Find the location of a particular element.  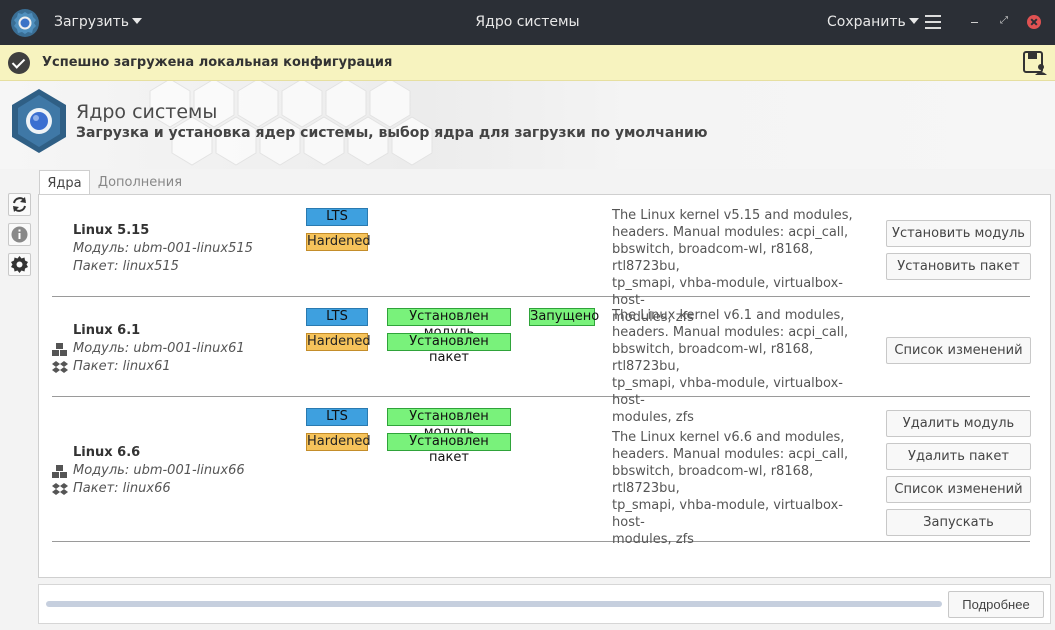

install-package-button: Установить пакет is located at coordinates (958, 266).